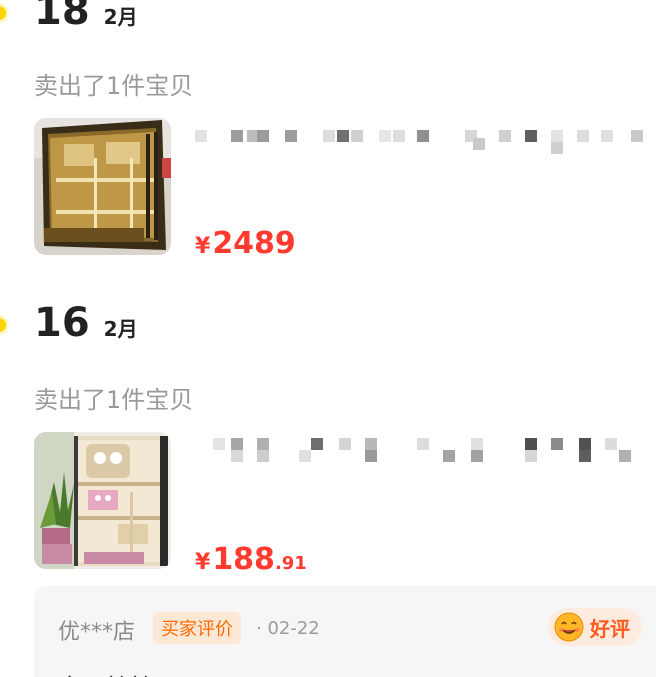  I want to click on date-day: 16, so click(62, 323).